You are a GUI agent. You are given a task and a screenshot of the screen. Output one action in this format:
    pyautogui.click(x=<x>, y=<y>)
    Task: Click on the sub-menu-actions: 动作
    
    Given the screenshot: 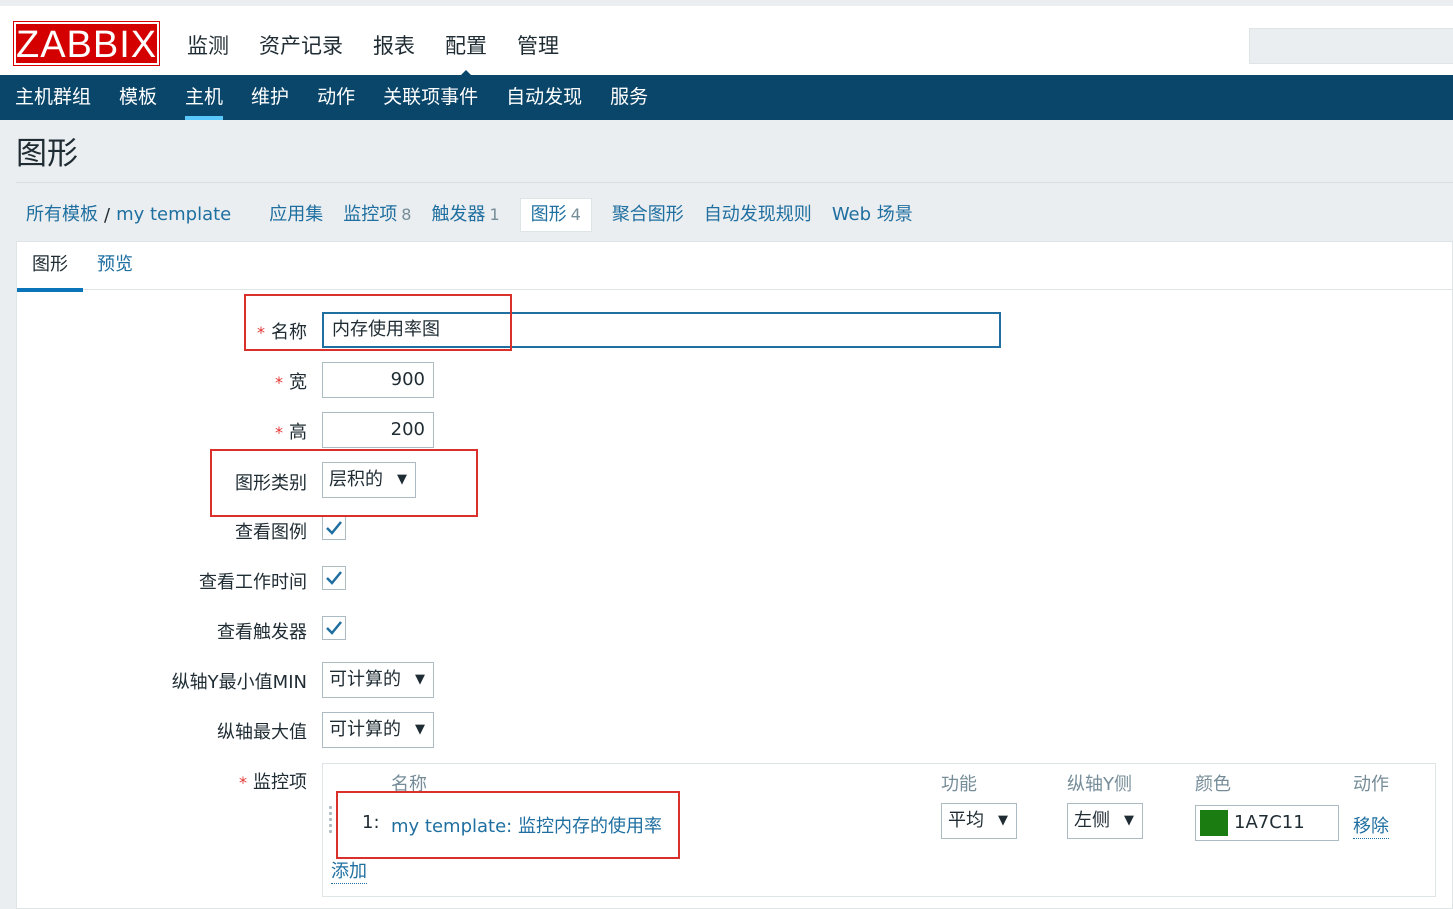 What is the action you would take?
    pyautogui.click(x=336, y=97)
    